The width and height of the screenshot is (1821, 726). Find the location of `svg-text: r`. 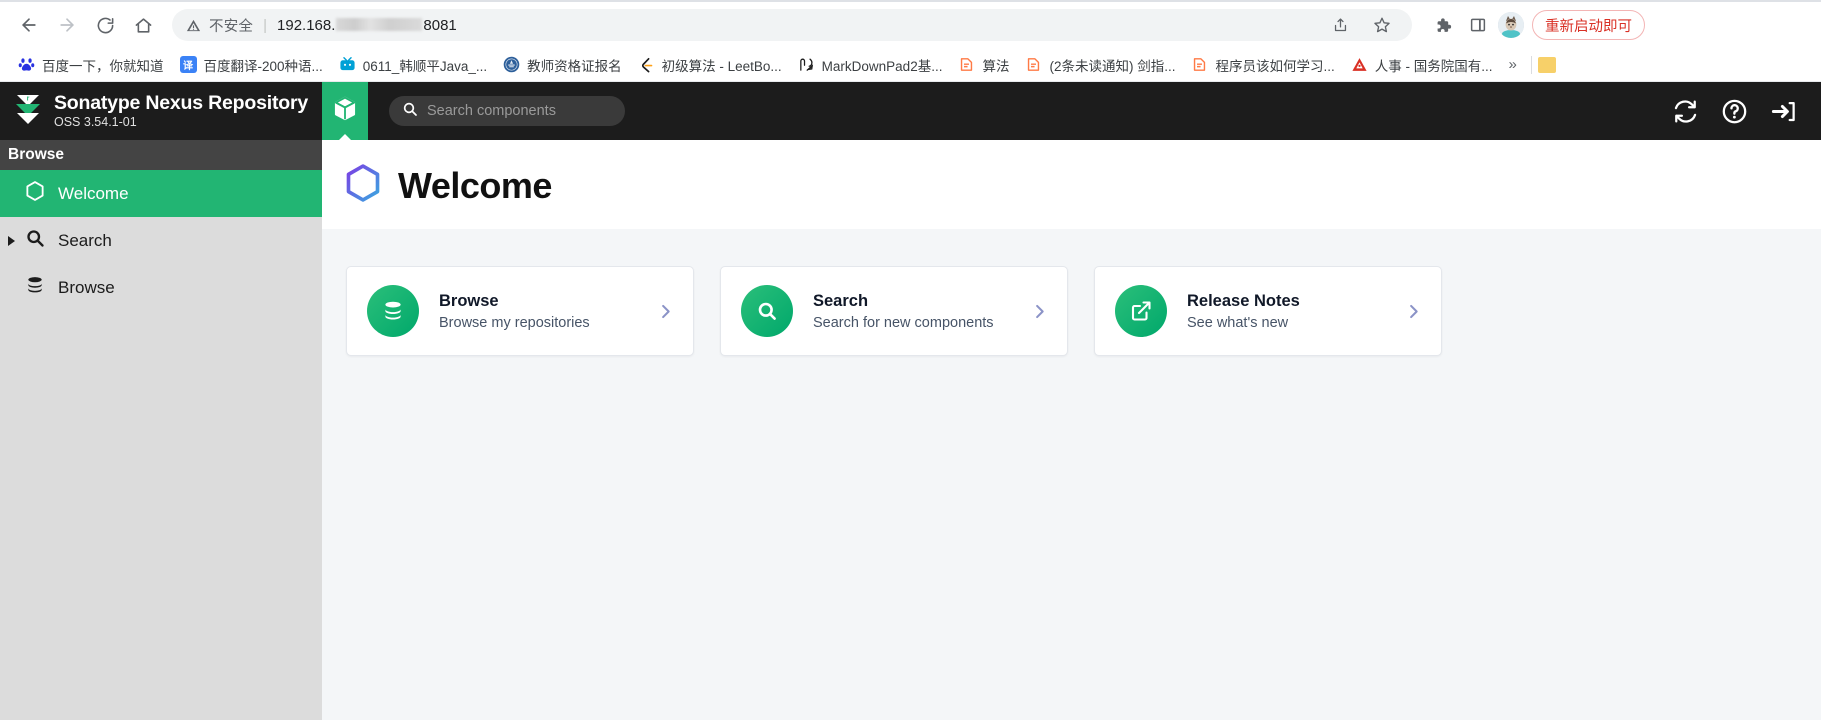

svg-text: r is located at coordinates (28, 98).